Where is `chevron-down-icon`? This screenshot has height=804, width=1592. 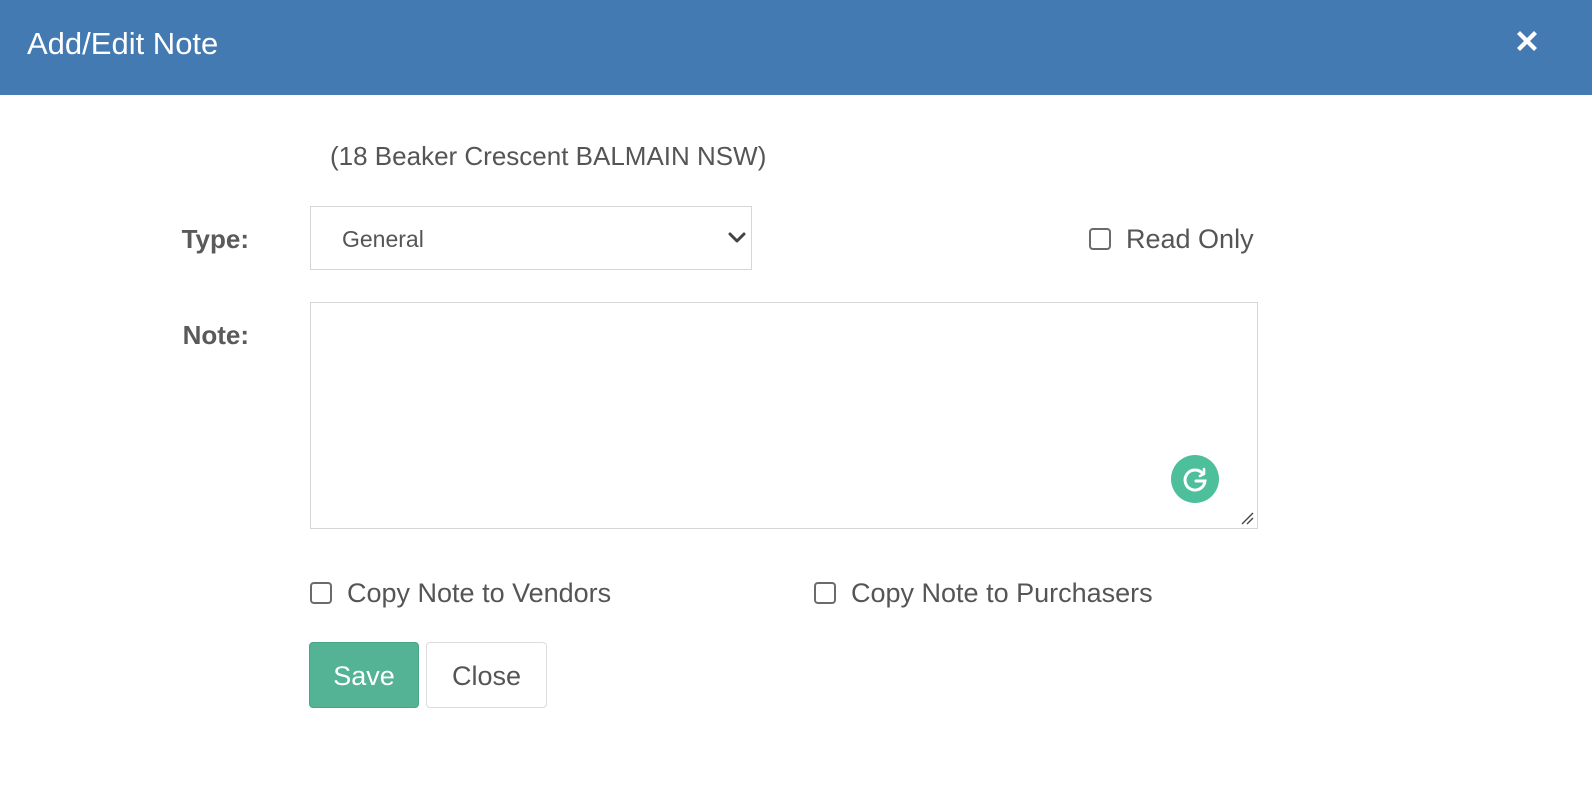
chevron-down-icon is located at coordinates (737, 238).